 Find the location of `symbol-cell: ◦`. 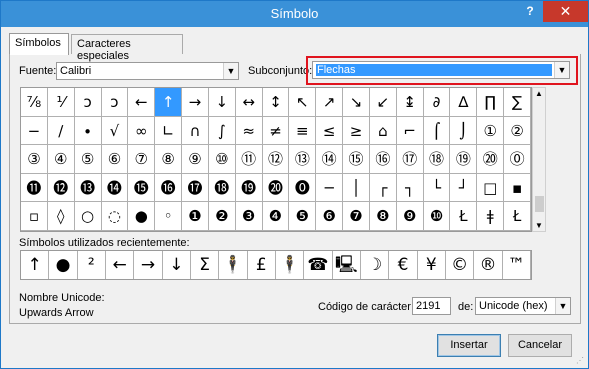

symbol-cell: ◦ is located at coordinates (169, 216).